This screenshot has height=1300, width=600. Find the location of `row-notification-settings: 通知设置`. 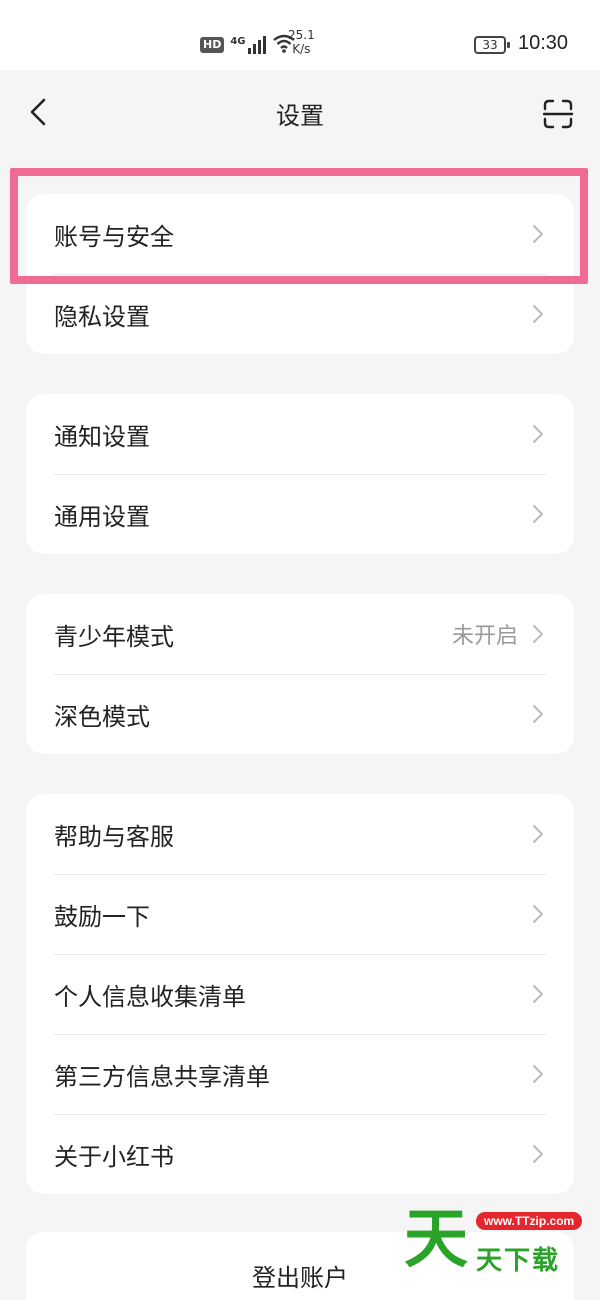

row-notification-settings: 通知设置 is located at coordinates (300, 434).